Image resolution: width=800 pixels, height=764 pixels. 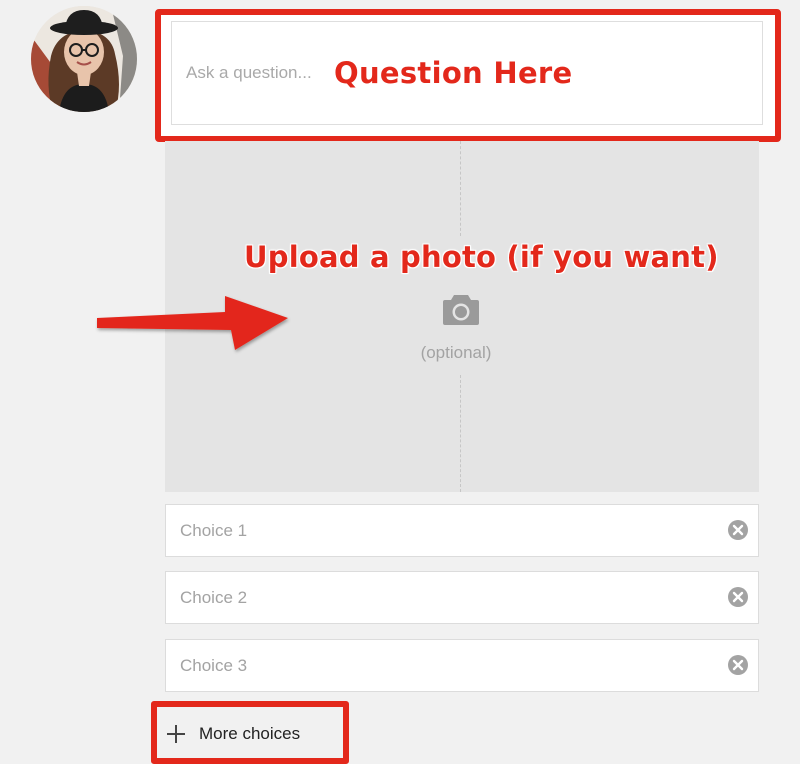 I want to click on more-choices-label: More choices, so click(x=250, y=733).